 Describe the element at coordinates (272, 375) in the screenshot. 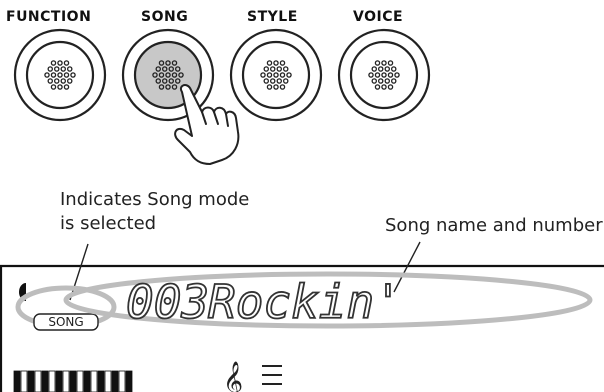

I see `menu-lines-icon` at that location.